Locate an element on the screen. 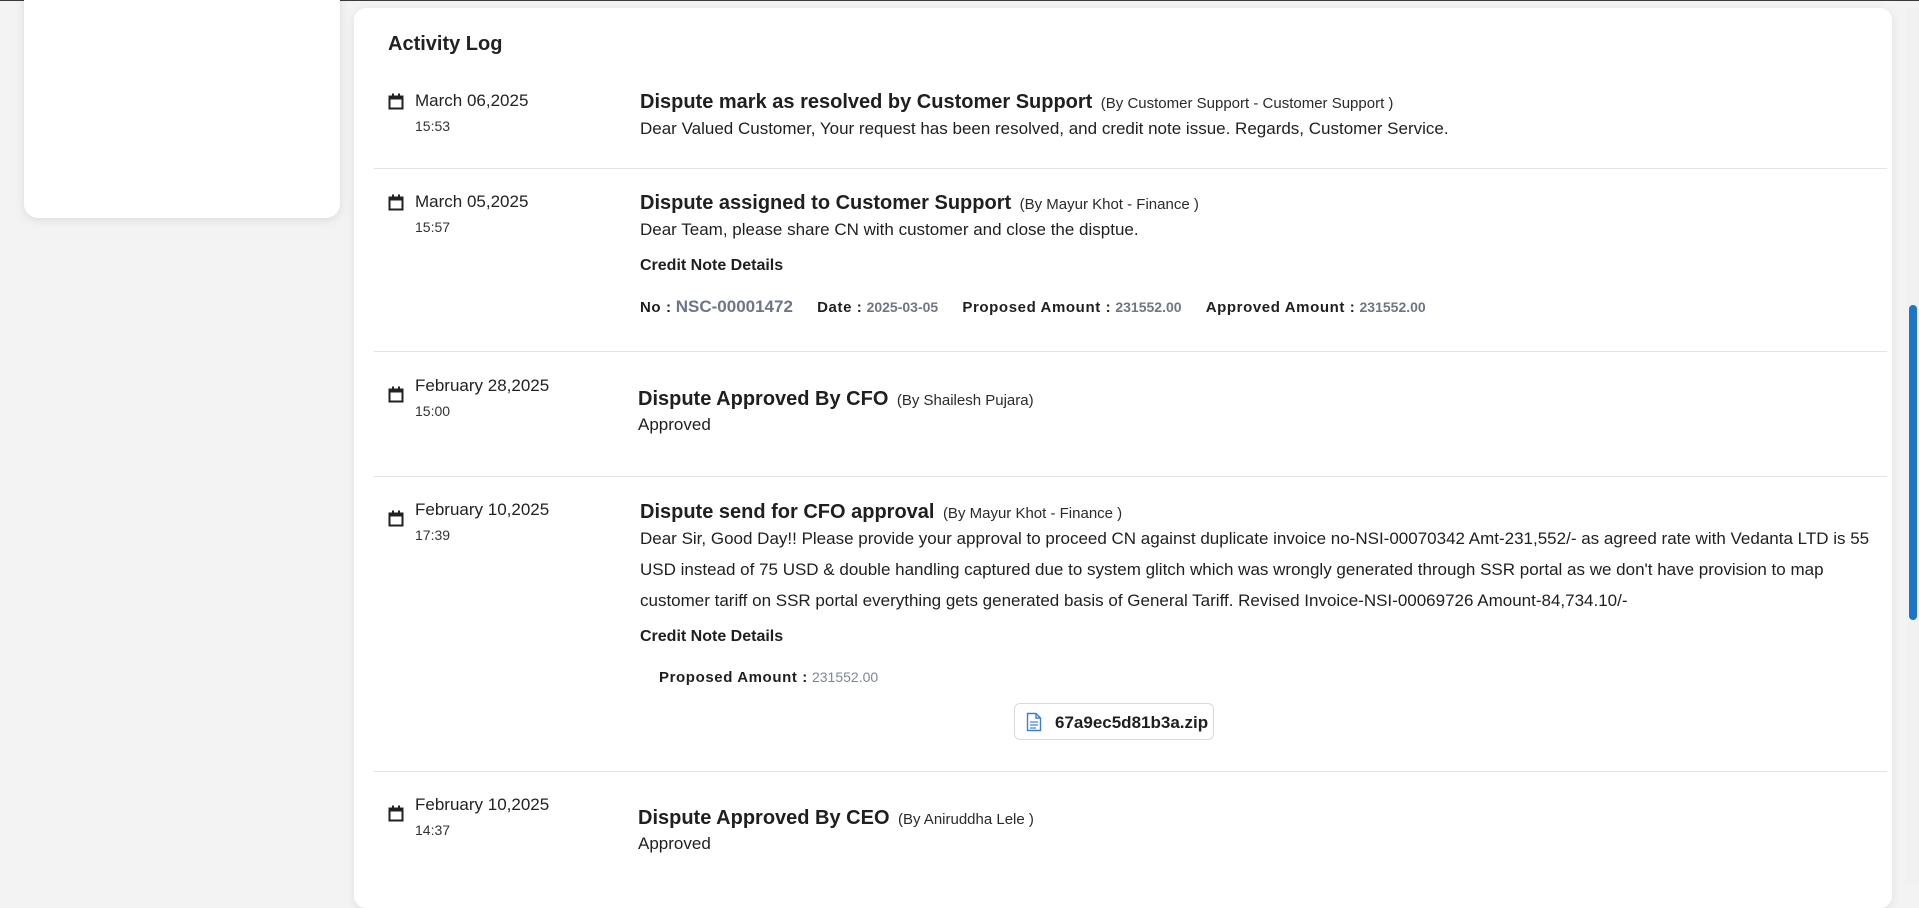 The image size is (1919, 908). entry-author: (By Shailesh Pujara) is located at coordinates (965, 400).